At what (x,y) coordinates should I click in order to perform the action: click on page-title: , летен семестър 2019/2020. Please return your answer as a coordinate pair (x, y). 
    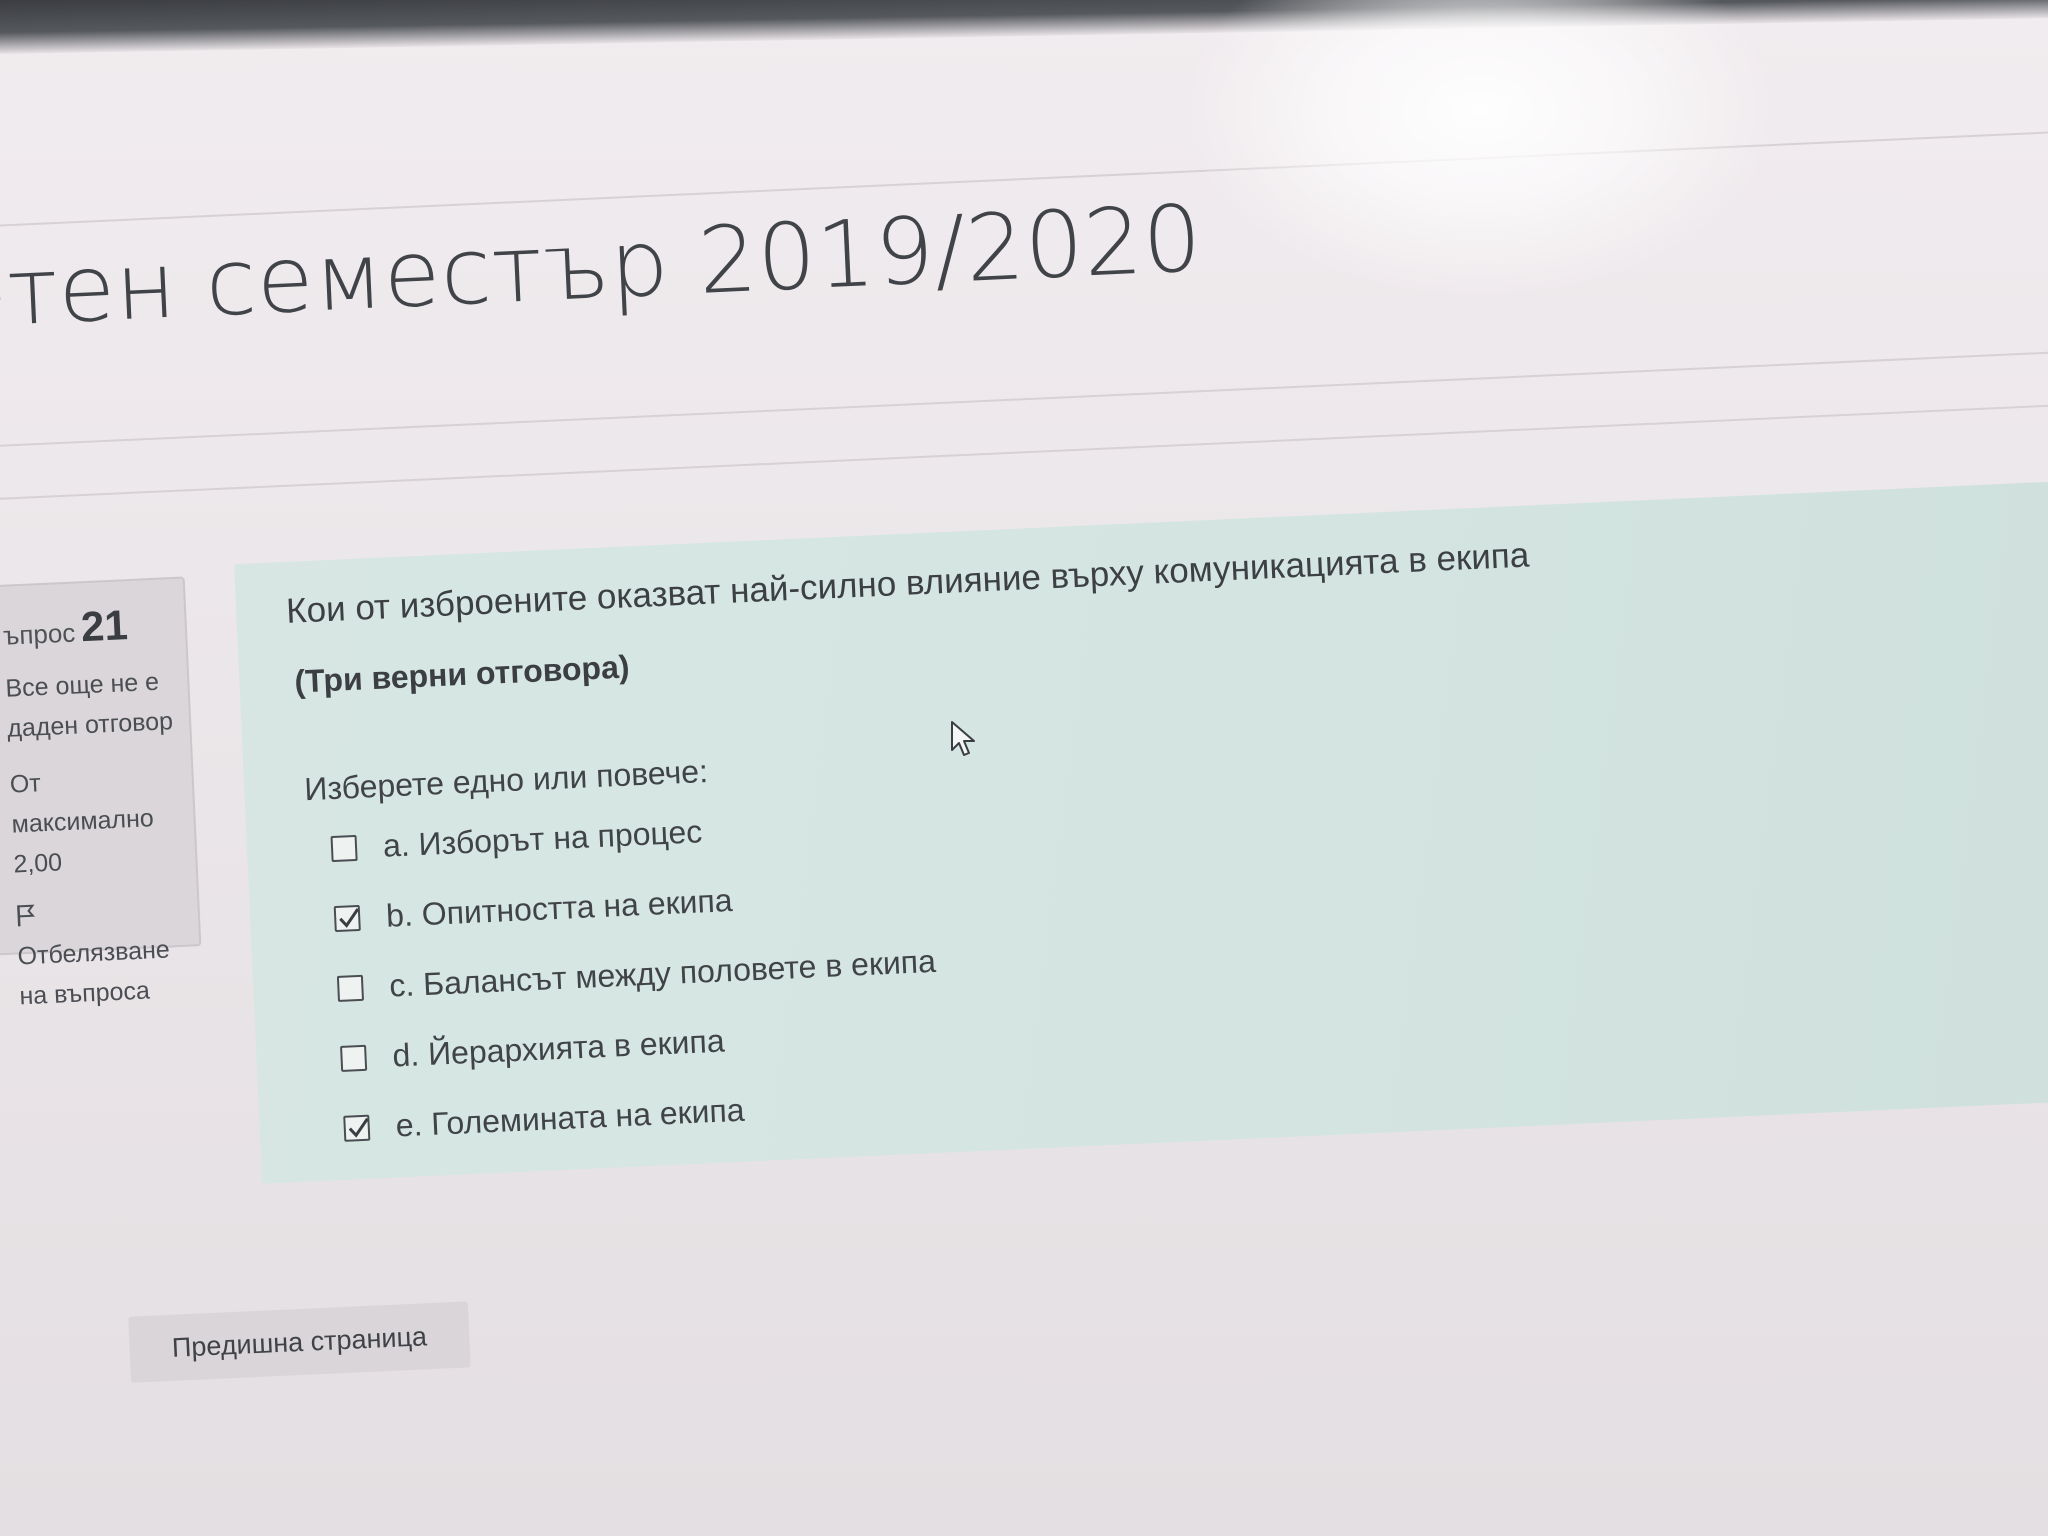
    Looking at the image, I should click on (602, 269).